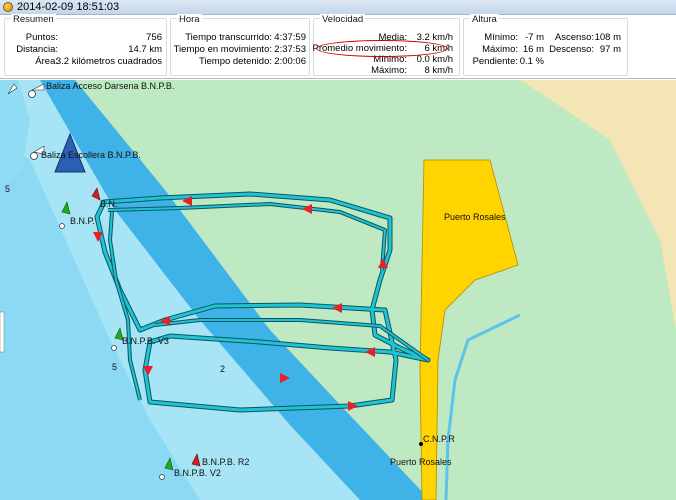  Describe the element at coordinates (189, 19) in the screenshot. I see `time-legend: Hora` at that location.